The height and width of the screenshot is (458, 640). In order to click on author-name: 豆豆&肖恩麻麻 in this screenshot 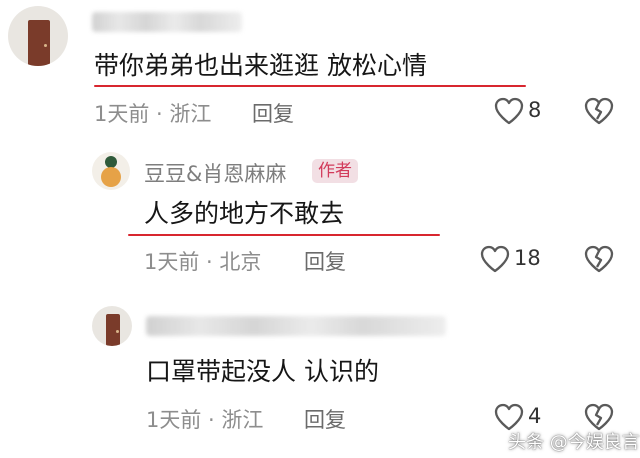, I will do `click(215, 173)`.